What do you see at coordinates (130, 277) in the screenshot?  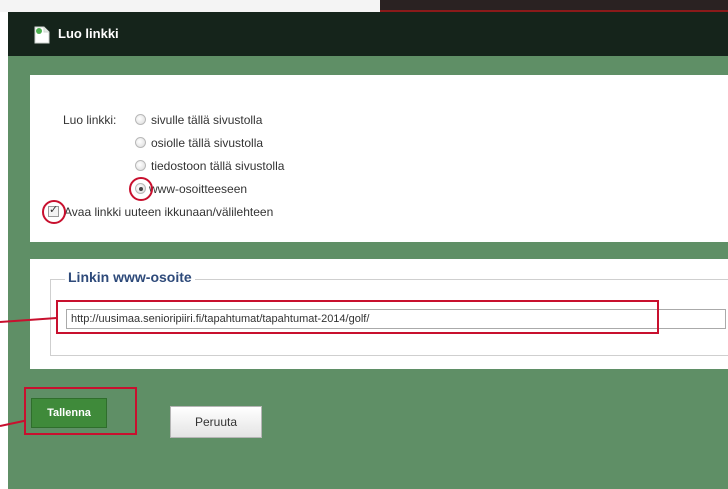 I see `url-section-legend: Linkin www-osoite` at bounding box center [130, 277].